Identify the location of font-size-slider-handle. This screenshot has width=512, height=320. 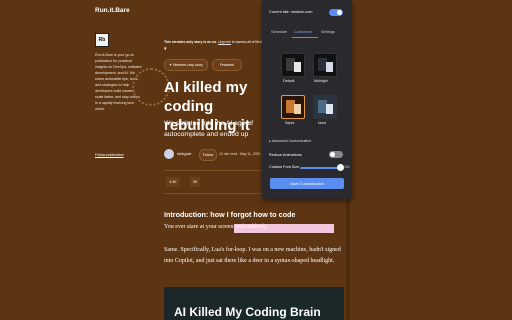
(340, 167).